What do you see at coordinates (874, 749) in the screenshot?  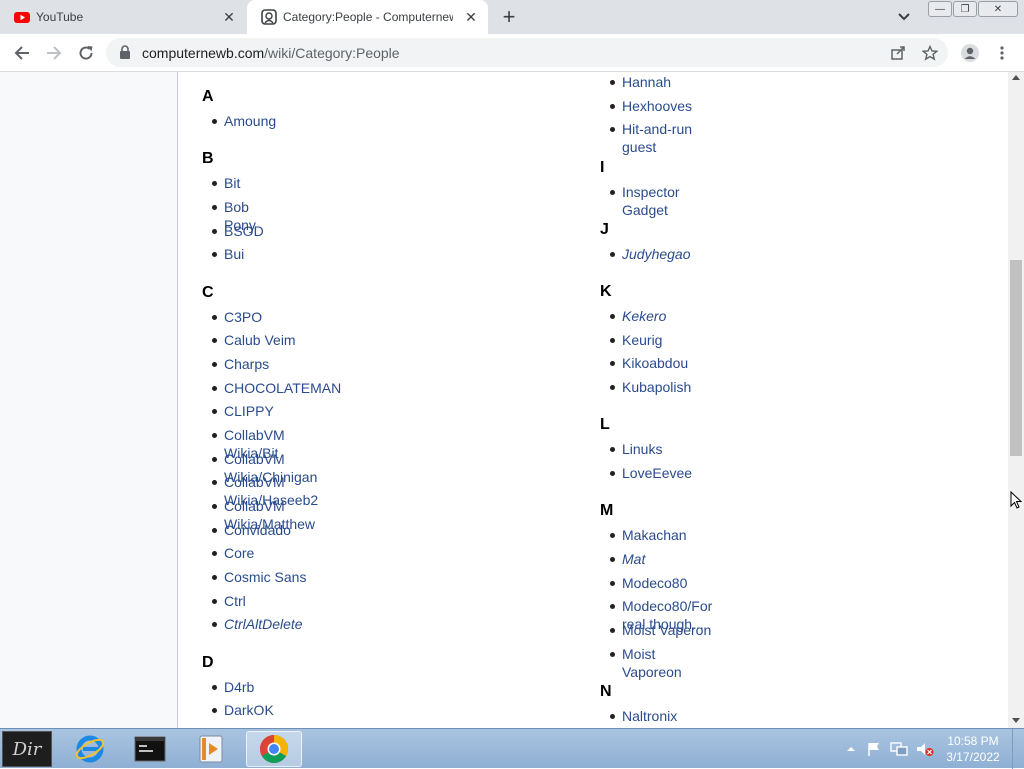 I see `action-center-flag-icon` at bounding box center [874, 749].